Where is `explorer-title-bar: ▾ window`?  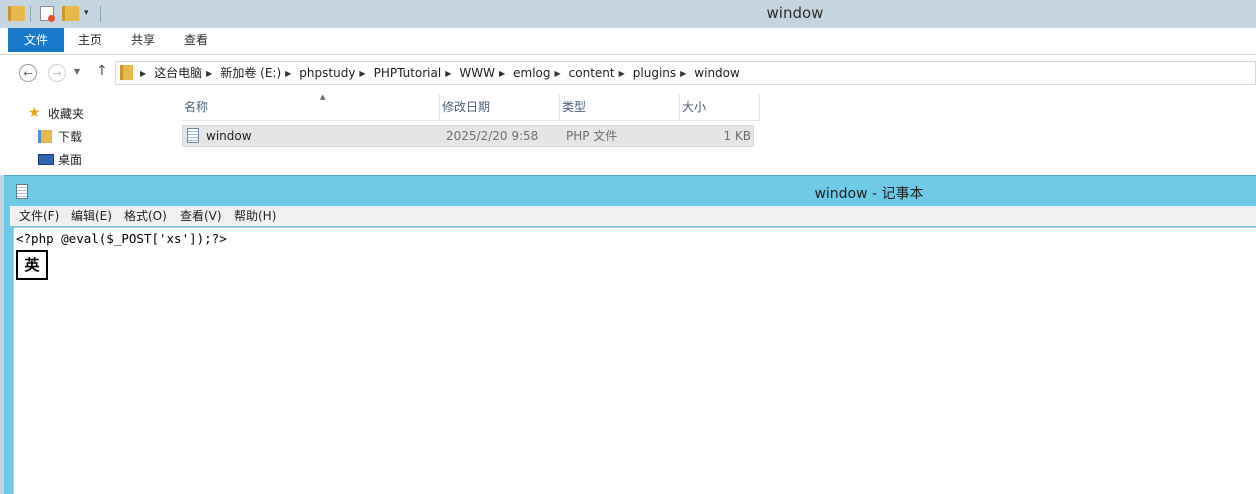
explorer-title-bar: ▾ window is located at coordinates (628, 14).